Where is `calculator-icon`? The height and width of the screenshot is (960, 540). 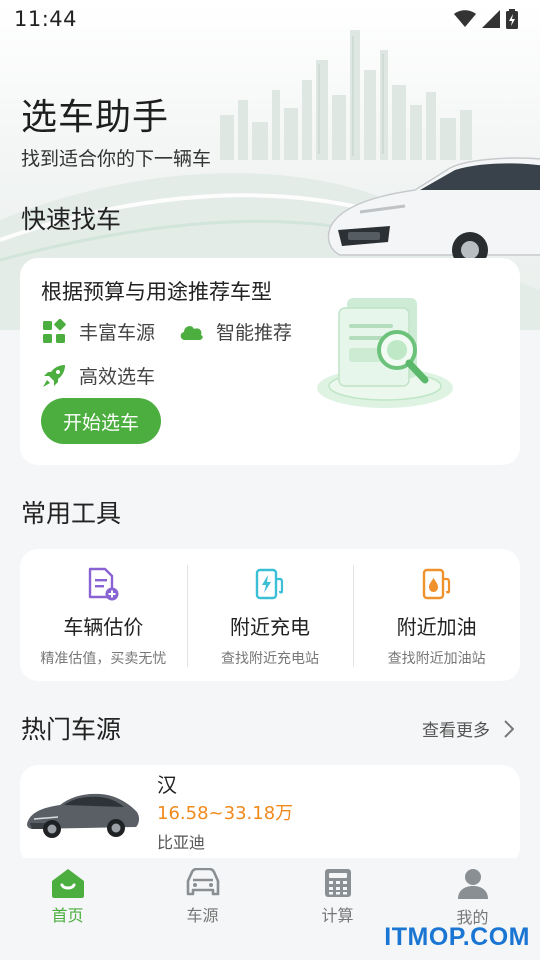 calculator-icon is located at coordinates (337, 883).